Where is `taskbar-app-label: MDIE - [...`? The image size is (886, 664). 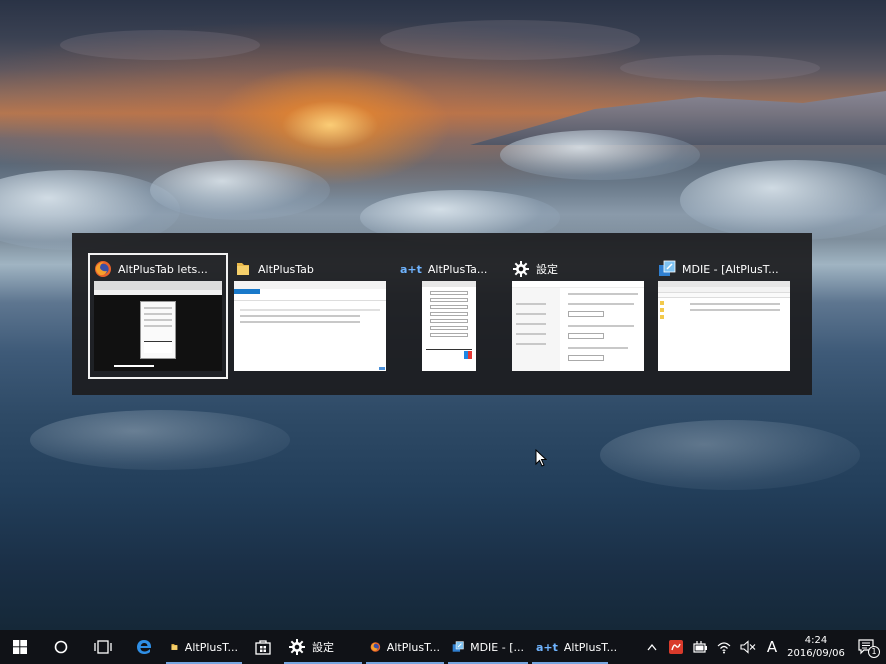
taskbar-app-label: MDIE - [... is located at coordinates (497, 647).